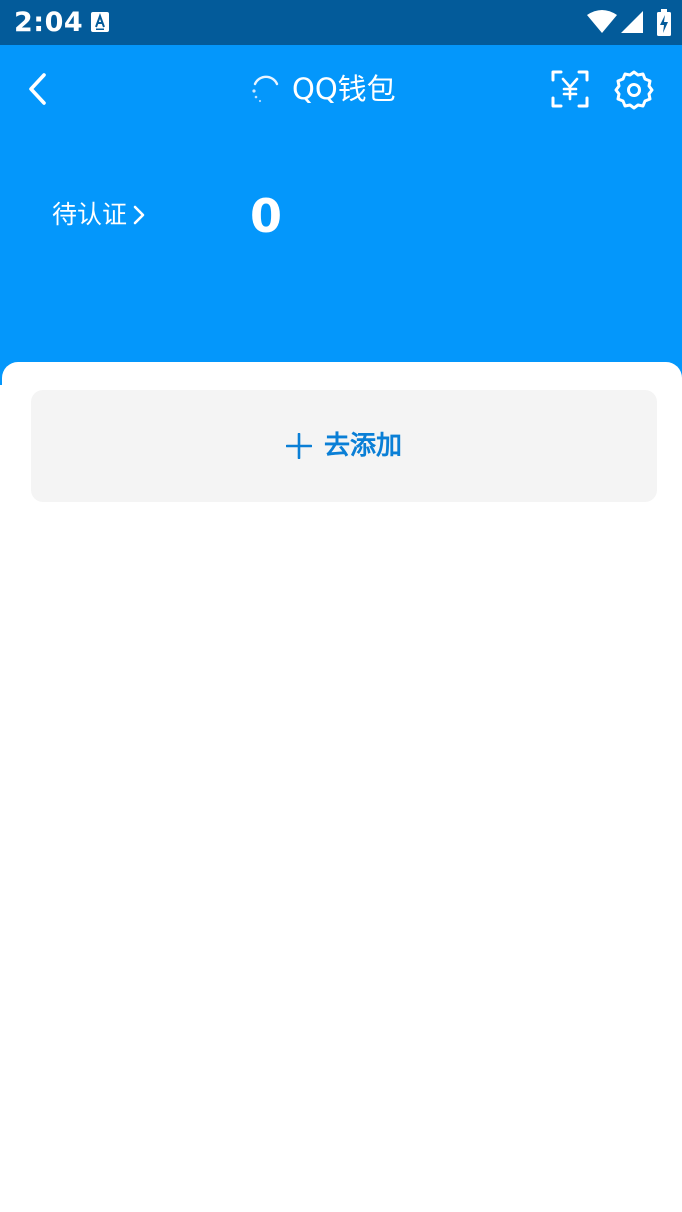  What do you see at coordinates (40, 89) in the screenshot?
I see `back-button` at bounding box center [40, 89].